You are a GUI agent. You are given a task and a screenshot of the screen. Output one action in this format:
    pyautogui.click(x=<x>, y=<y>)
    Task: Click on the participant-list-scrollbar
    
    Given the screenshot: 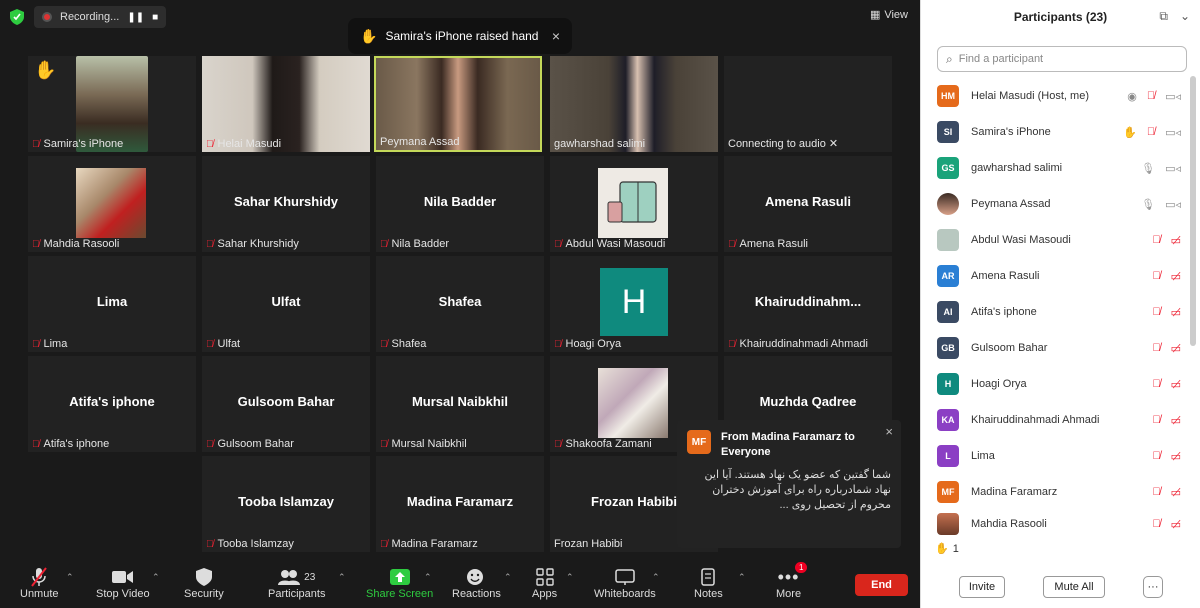 What is the action you would take?
    pyautogui.click(x=1193, y=211)
    